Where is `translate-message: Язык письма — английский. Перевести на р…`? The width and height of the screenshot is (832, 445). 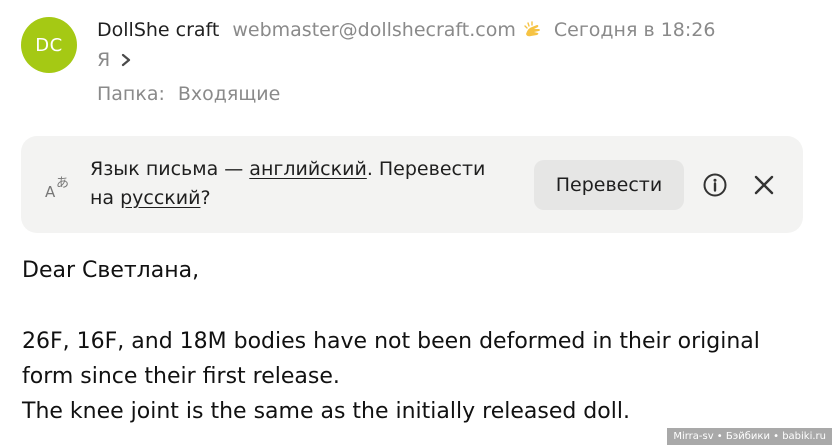
translate-message: Язык письма — английский. Перевести на р… is located at coordinates (288, 183).